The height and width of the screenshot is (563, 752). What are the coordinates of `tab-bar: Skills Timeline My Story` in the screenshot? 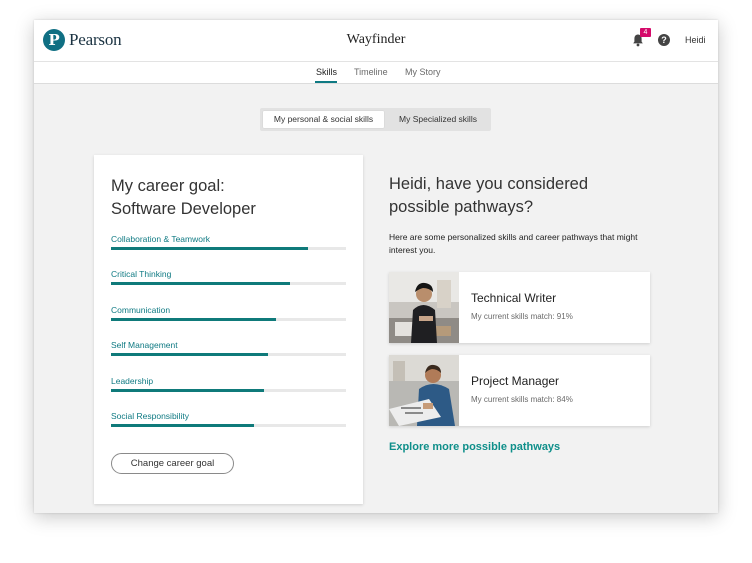 It's located at (376, 73).